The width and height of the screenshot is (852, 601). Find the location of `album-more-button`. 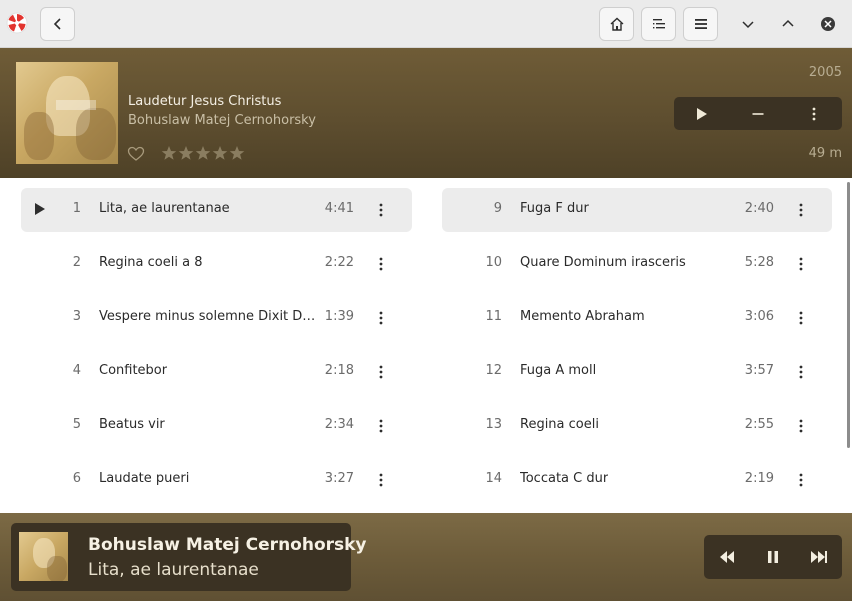

album-more-button is located at coordinates (814, 113).